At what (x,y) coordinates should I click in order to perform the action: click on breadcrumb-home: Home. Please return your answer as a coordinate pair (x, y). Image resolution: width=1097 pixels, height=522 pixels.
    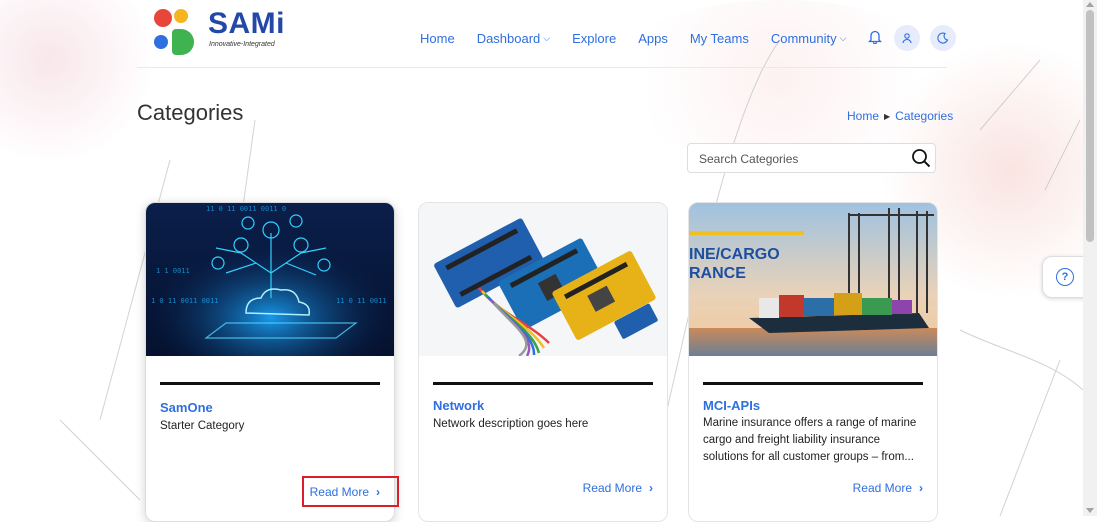
    Looking at the image, I should click on (863, 116).